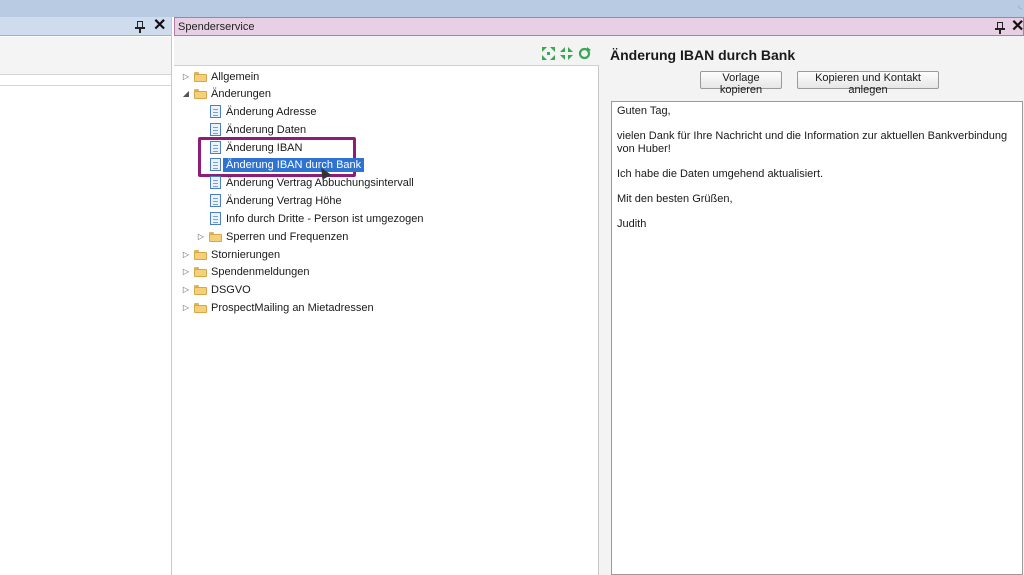  Describe the element at coordinates (566, 53) in the screenshot. I see `collapse-all-icon` at that location.